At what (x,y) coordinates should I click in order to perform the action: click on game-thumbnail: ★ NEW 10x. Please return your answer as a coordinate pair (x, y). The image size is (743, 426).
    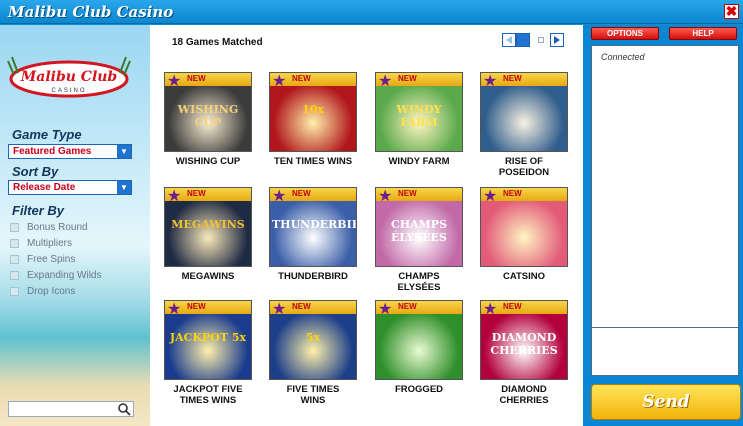
    Looking at the image, I should click on (313, 112).